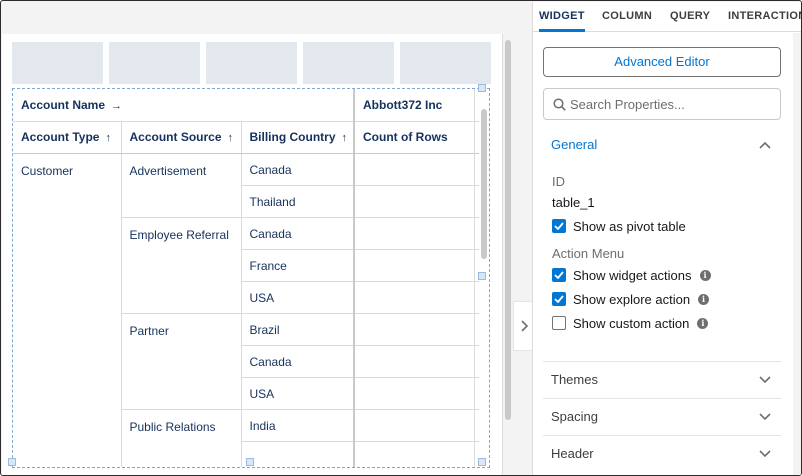 The height and width of the screenshot is (476, 802). Describe the element at coordinates (690, 17) in the screenshot. I see `tab-query: QUERY` at that location.